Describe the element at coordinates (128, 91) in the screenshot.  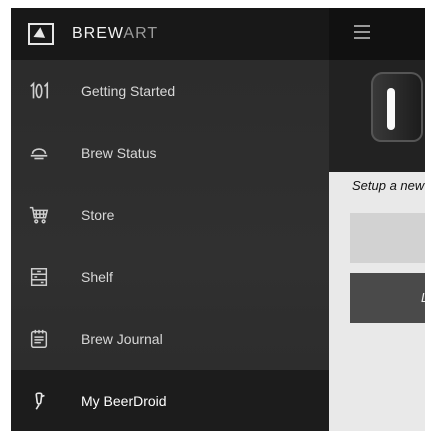
I see `menu-label-getting-started: Getting Started` at that location.